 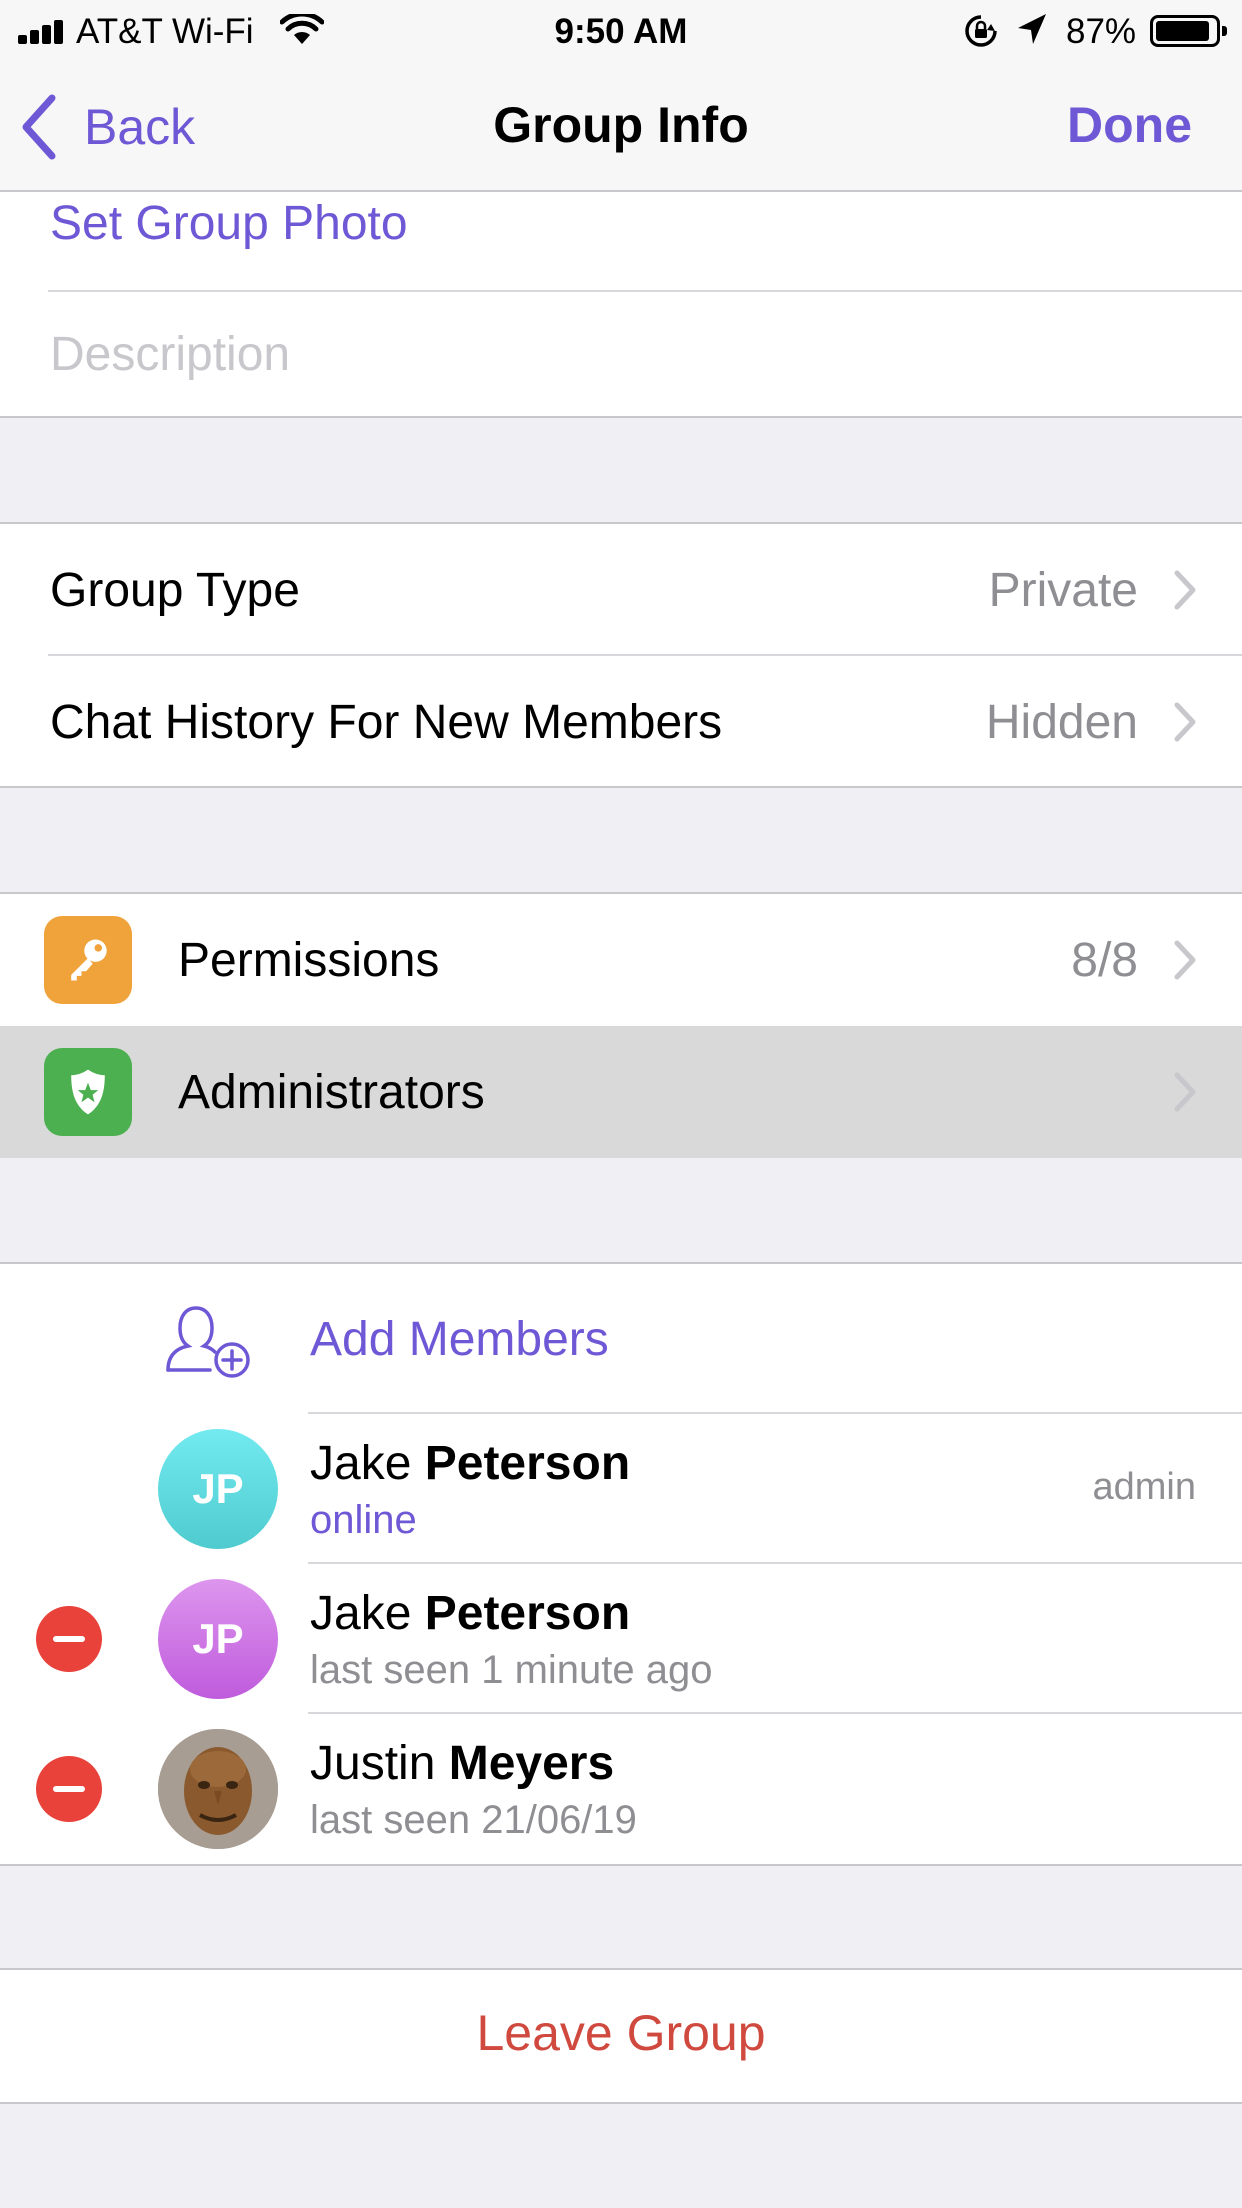 What do you see at coordinates (170, 354) in the screenshot?
I see `description-field: Description` at bounding box center [170, 354].